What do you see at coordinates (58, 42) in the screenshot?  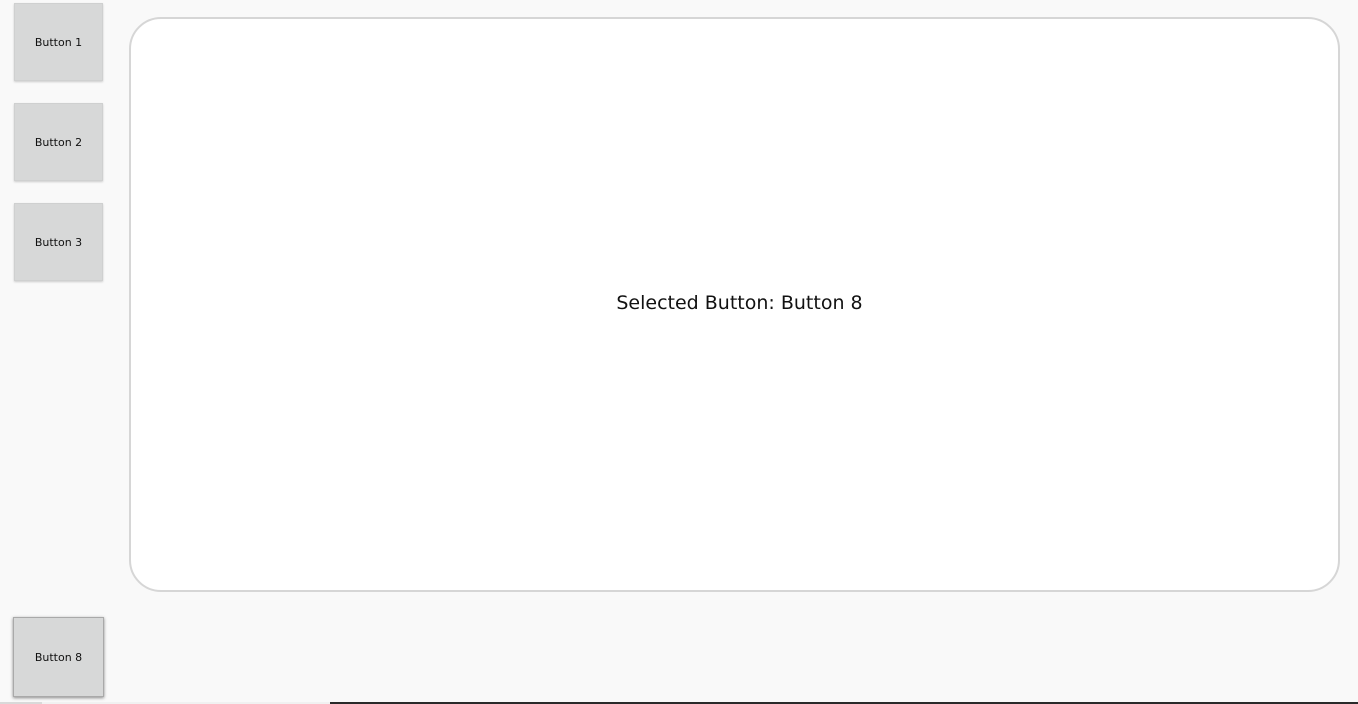 I see `button-1: Button 1` at bounding box center [58, 42].